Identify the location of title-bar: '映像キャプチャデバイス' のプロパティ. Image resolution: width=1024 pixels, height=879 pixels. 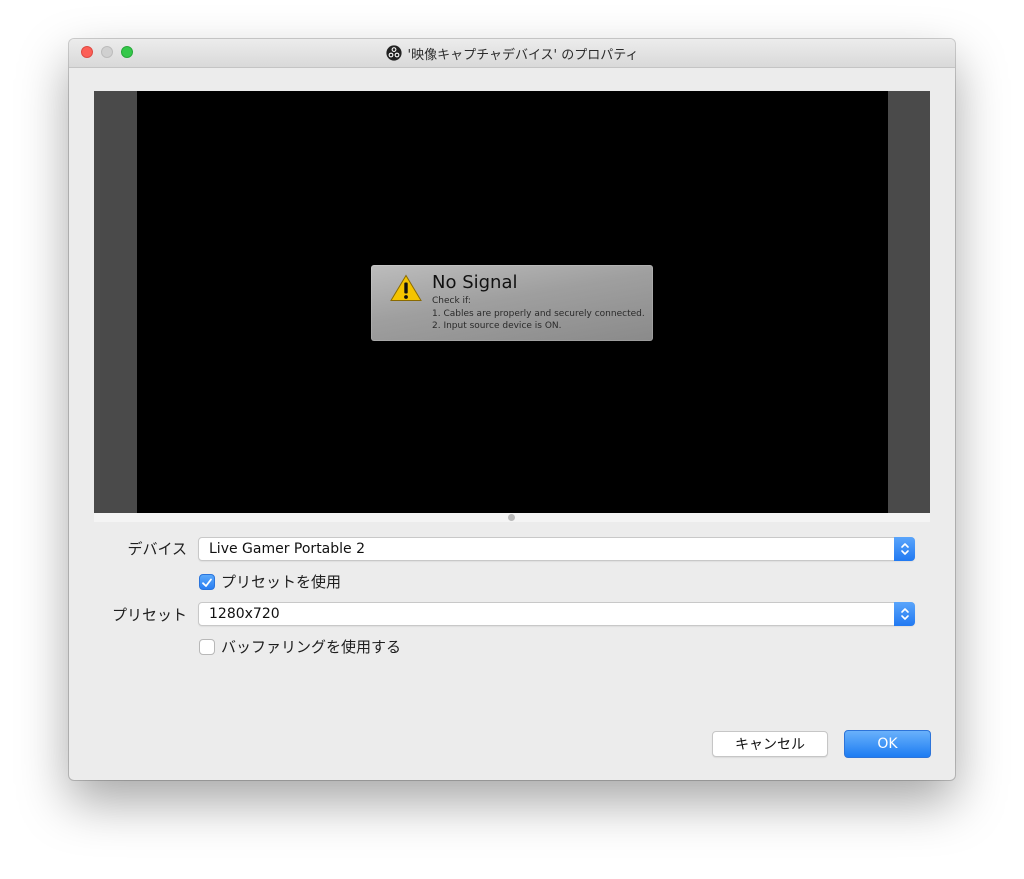
(512, 53).